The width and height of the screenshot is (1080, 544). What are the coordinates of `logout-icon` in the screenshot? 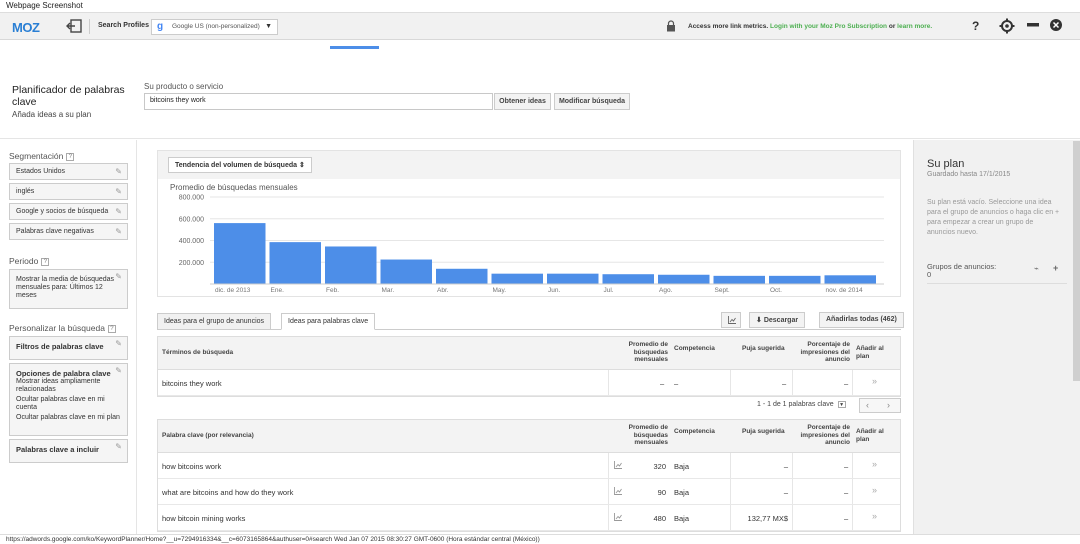 It's located at (74, 26).